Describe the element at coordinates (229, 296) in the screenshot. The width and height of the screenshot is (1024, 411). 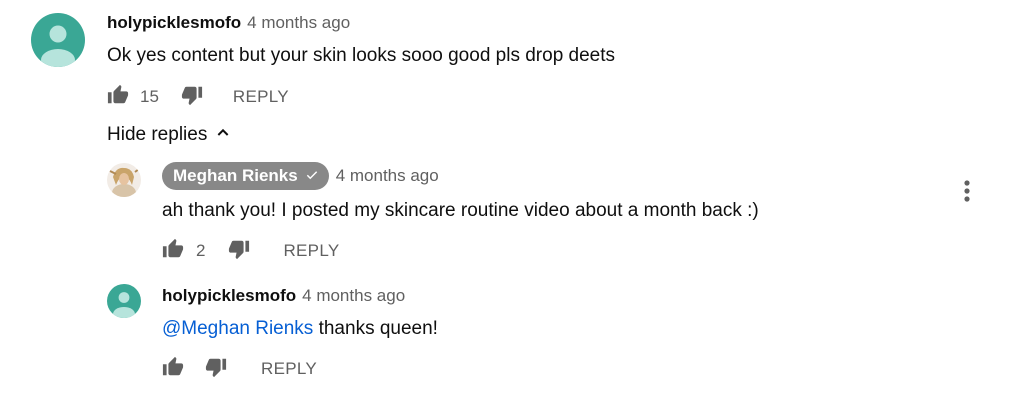
I see `reply-author: holypicklesmofo` at that location.